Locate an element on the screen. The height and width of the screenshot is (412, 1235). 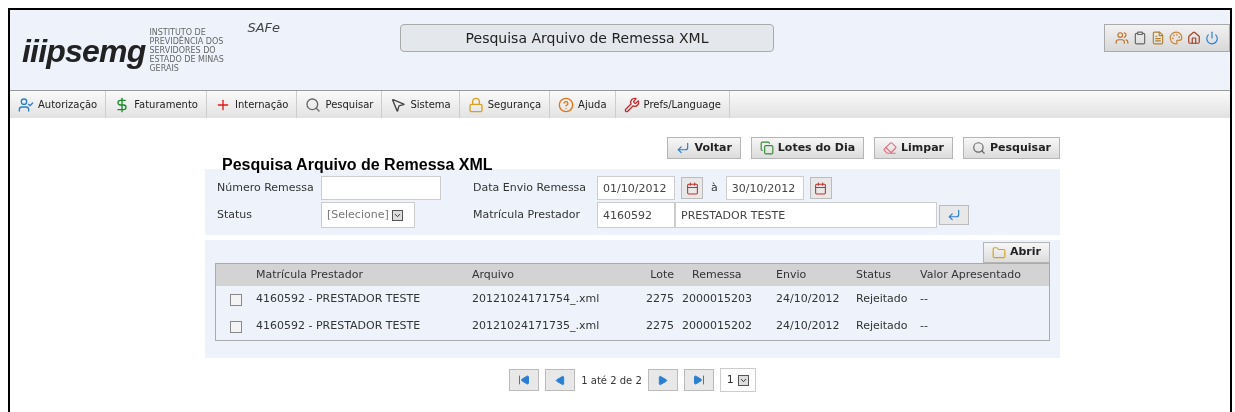
field-label: Número Remessa is located at coordinates (266, 187).